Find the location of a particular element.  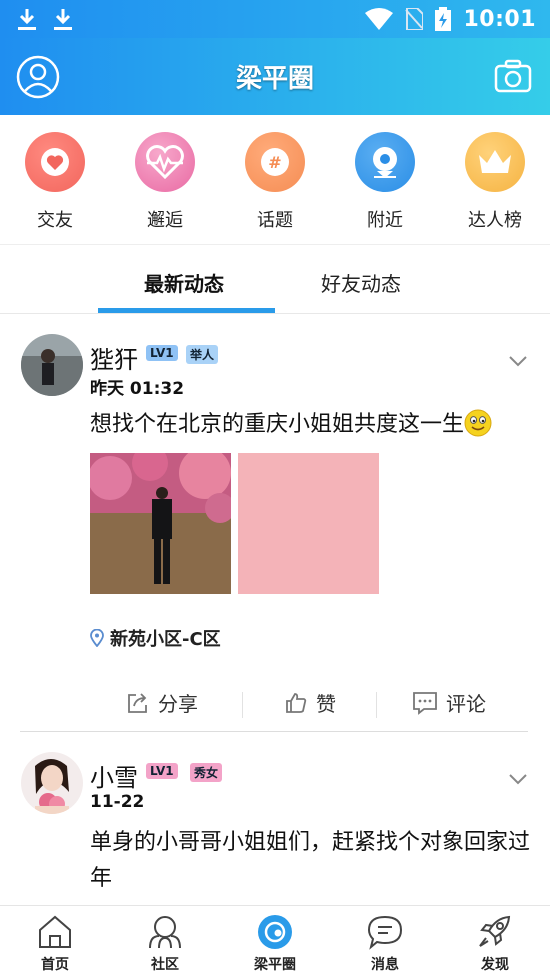

community-icon is located at coordinates (165, 932).